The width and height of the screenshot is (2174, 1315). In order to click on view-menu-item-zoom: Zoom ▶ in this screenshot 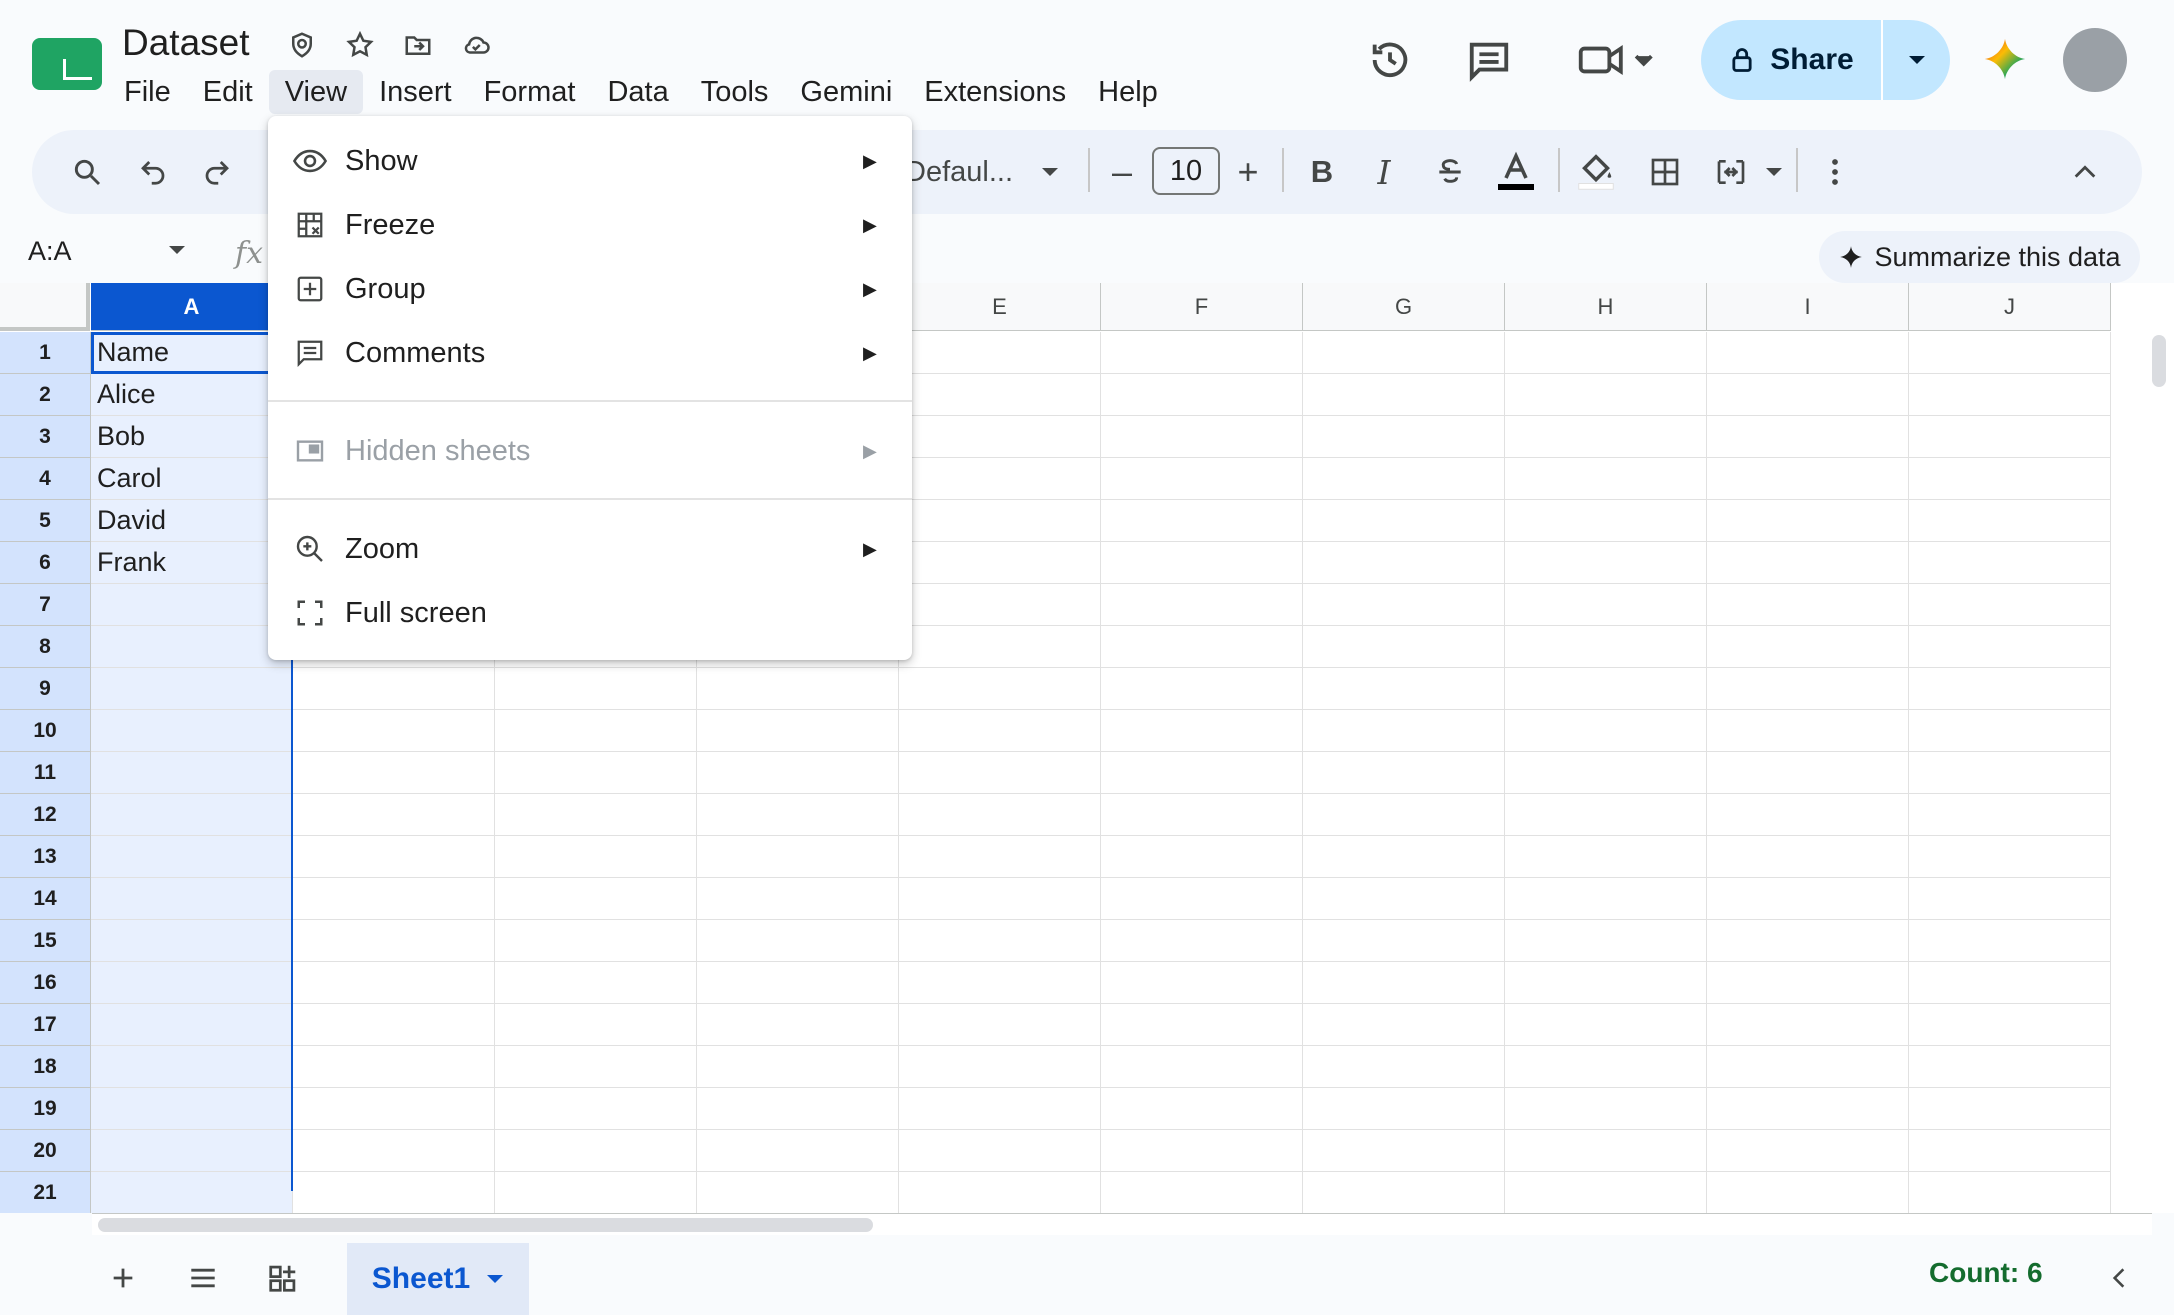, I will do `click(590, 549)`.